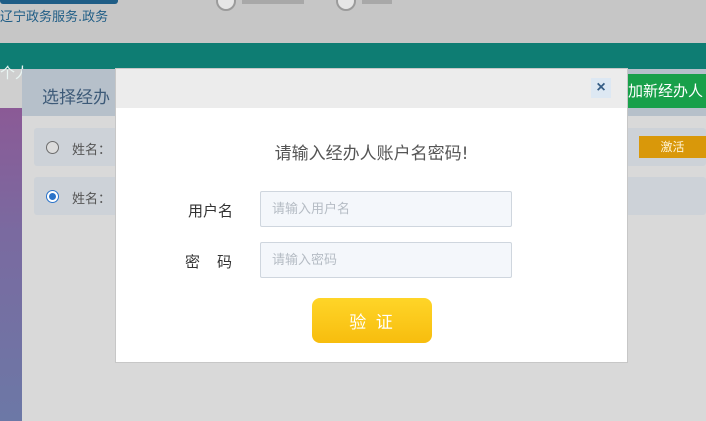 The height and width of the screenshot is (421, 706). What do you see at coordinates (353, 21) in the screenshot?
I see `top-header: 辽宁政务服务.政务` at bounding box center [353, 21].